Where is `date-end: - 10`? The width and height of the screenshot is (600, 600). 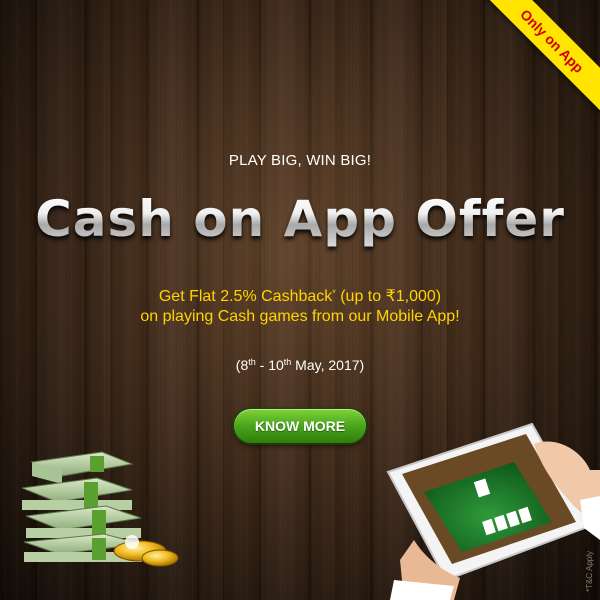 date-end: - 10 is located at coordinates (269, 365).